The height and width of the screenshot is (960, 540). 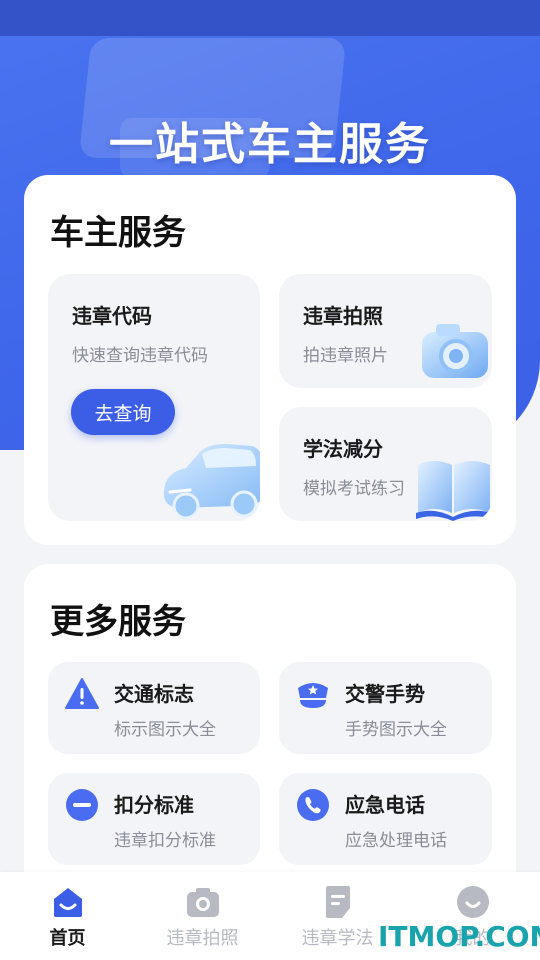 What do you see at coordinates (112, 316) in the screenshot?
I see `violation-code-title: 违章代码` at bounding box center [112, 316].